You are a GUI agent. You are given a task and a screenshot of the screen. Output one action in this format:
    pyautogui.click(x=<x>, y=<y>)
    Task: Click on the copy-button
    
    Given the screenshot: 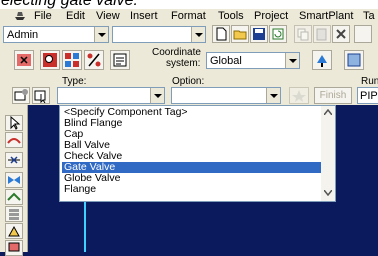 What is the action you would take?
    pyautogui.click(x=303, y=34)
    